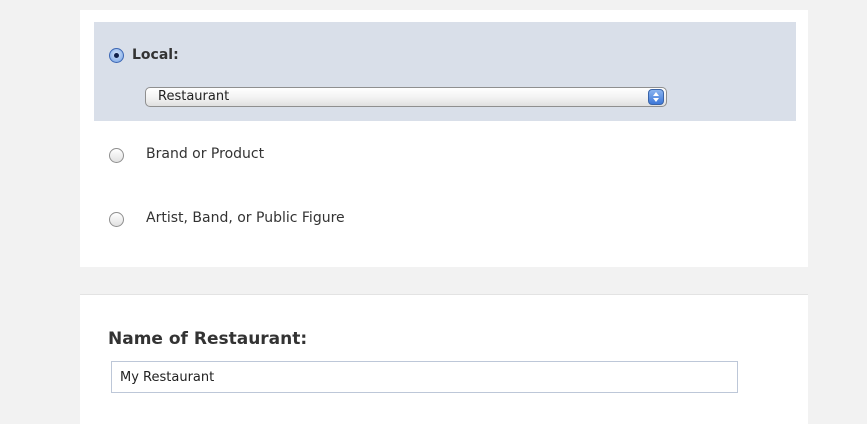 This screenshot has width=867, height=424. I want to click on restaurant-name-input, so click(424, 377).